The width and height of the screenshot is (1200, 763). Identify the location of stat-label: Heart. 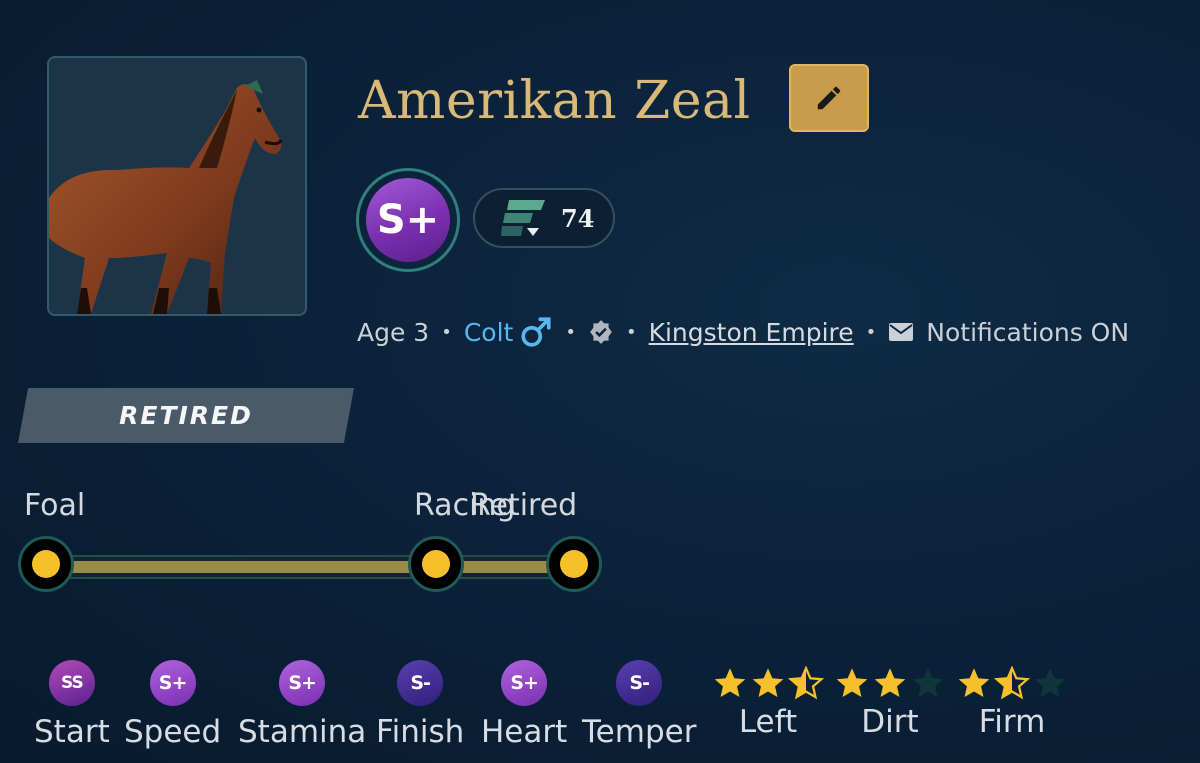
(524, 732).